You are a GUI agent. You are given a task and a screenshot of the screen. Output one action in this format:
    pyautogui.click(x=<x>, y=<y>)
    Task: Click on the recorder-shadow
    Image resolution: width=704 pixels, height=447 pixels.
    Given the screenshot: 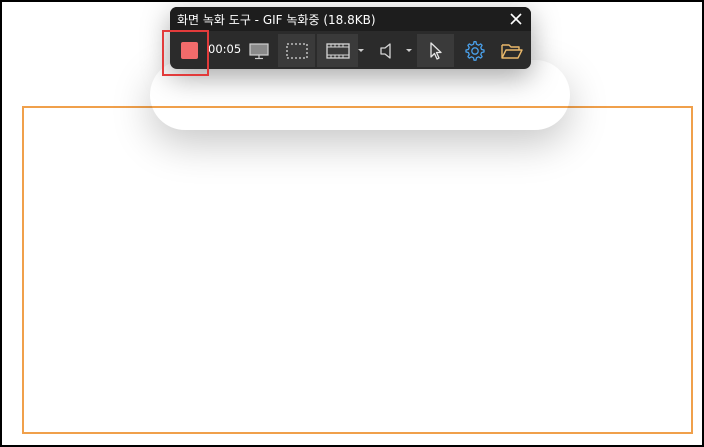 What is the action you would take?
    pyautogui.click(x=360, y=95)
    